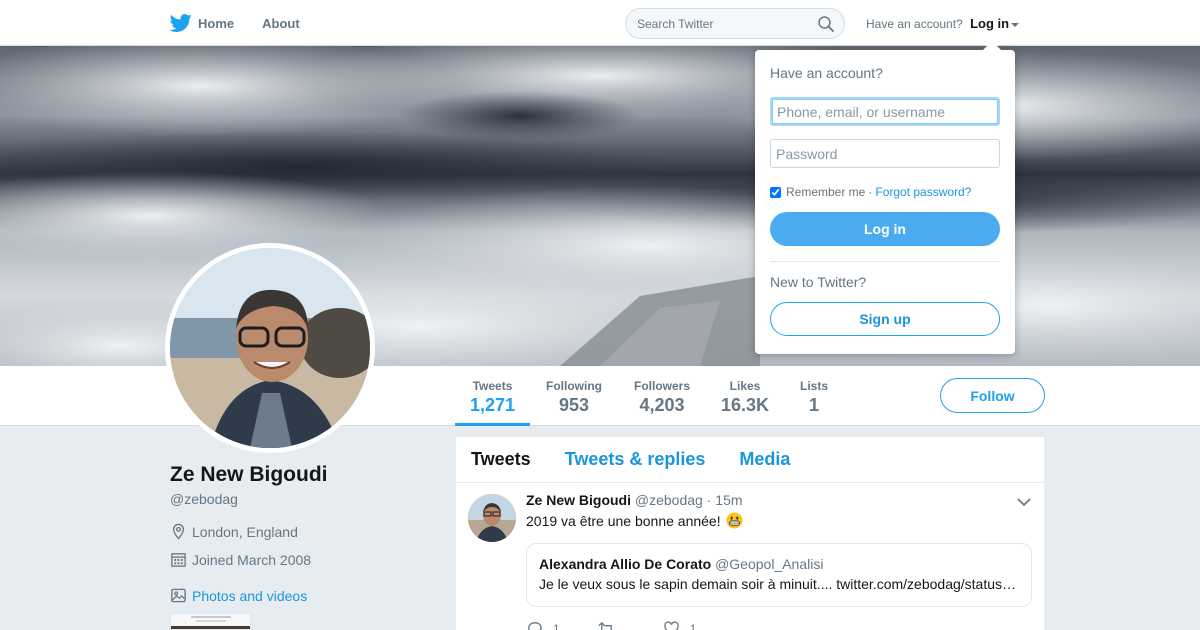 The height and width of the screenshot is (630, 1200). I want to click on retweet-icon, so click(605, 625).